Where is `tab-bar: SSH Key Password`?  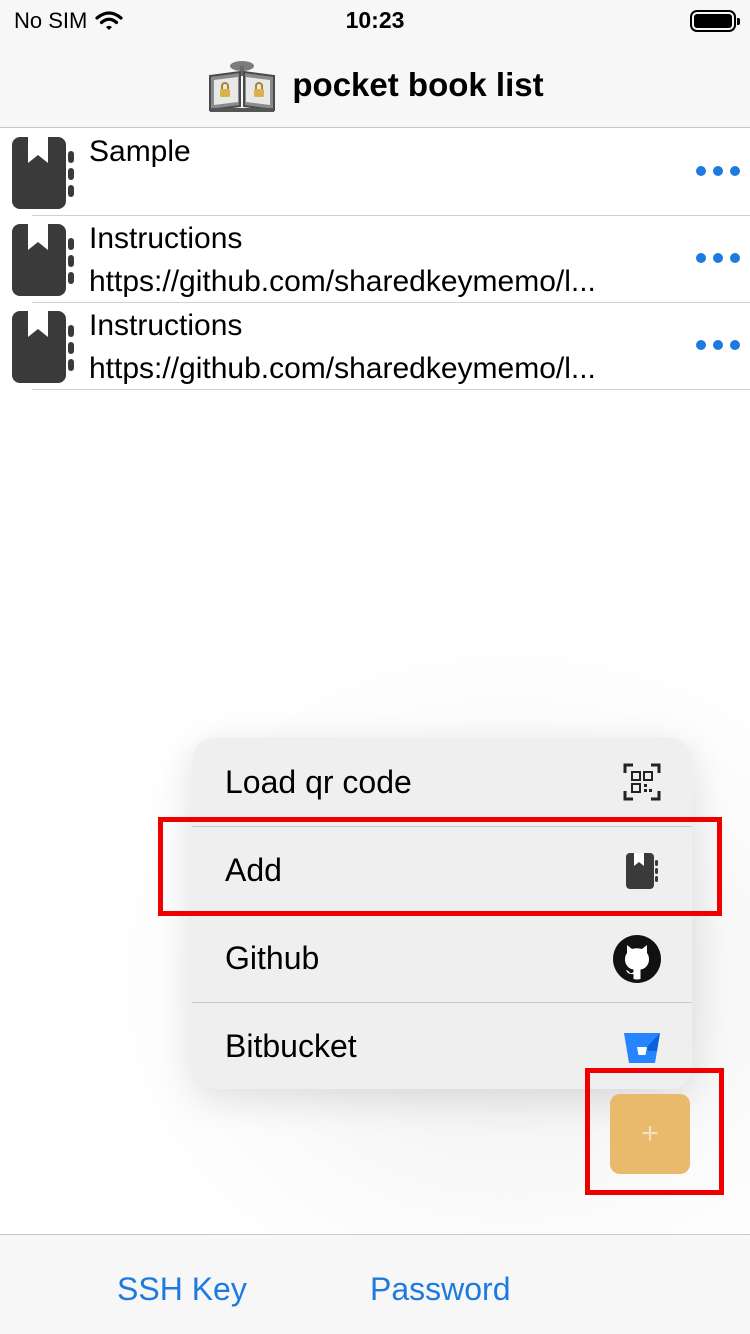
tab-bar: SSH Key Password is located at coordinates (375, 1284).